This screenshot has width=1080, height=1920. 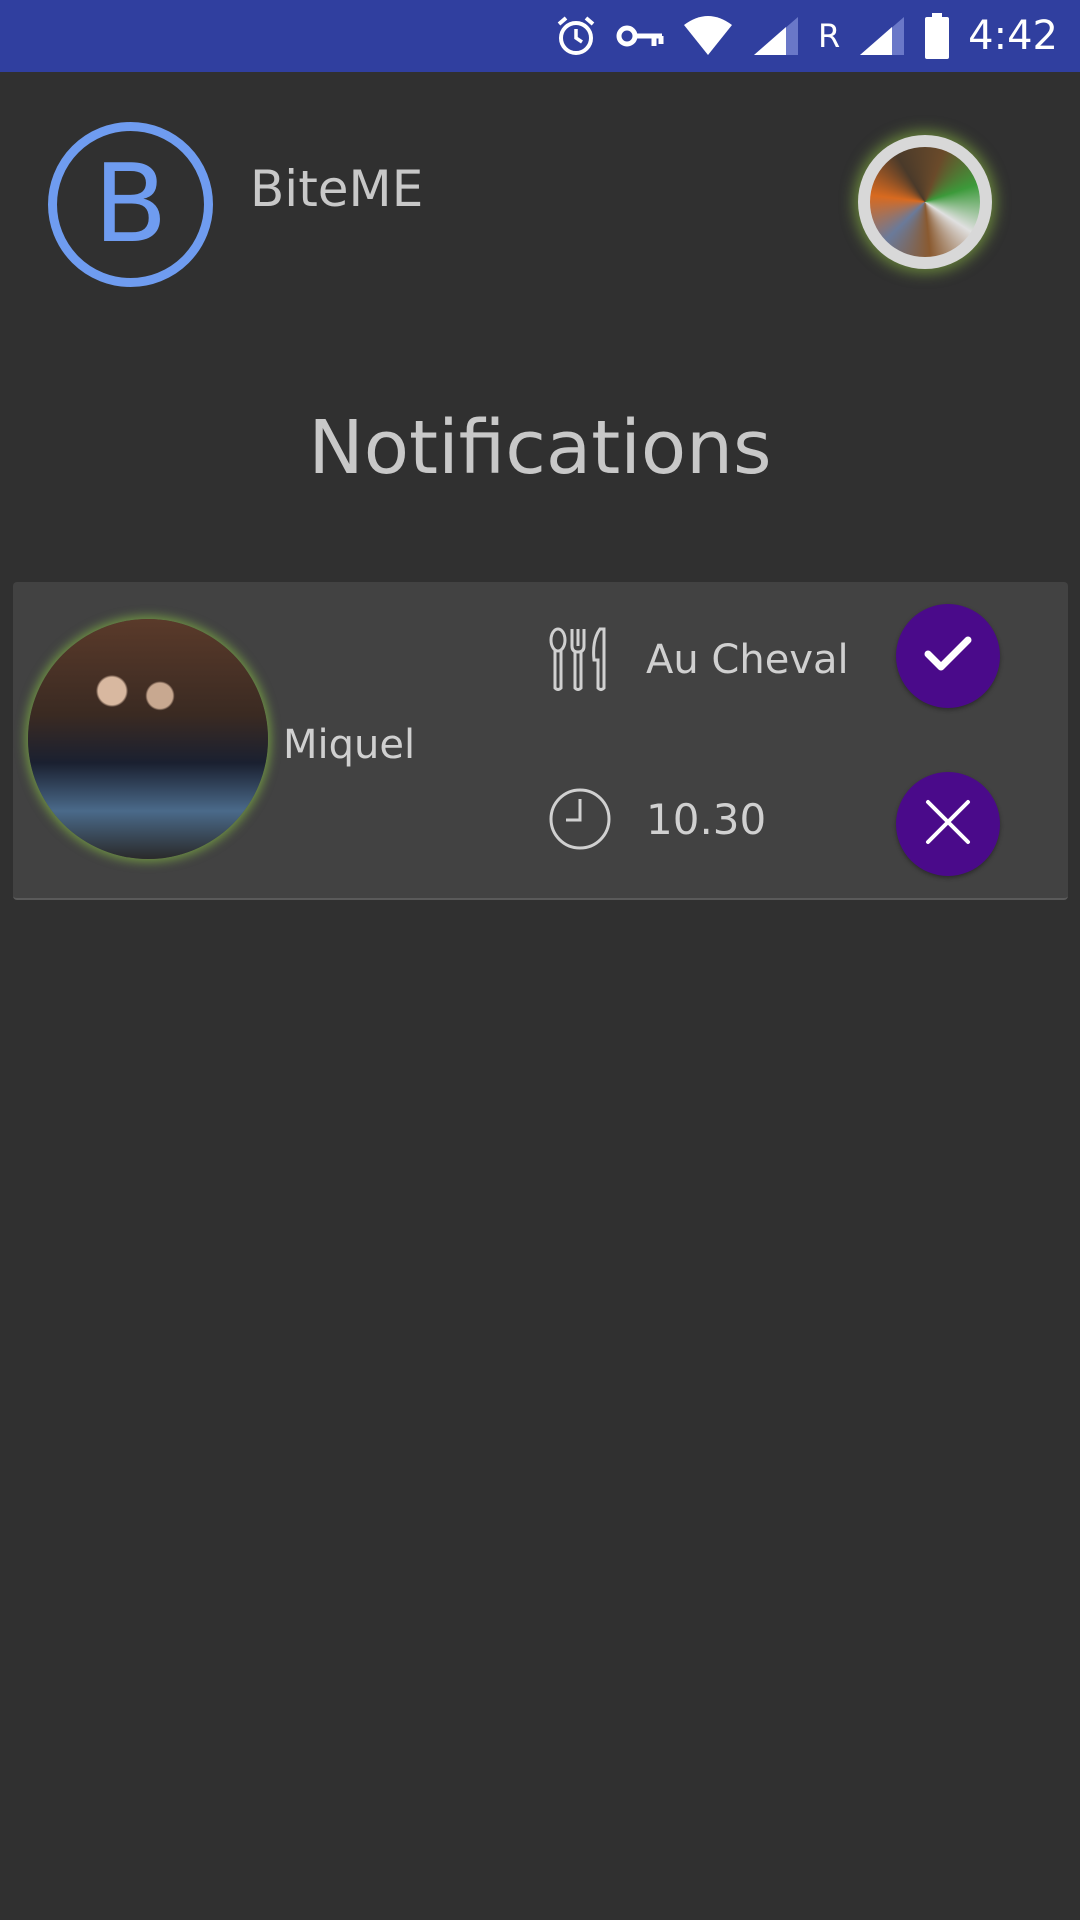 What do you see at coordinates (540, 448) in the screenshot?
I see `page-title: Notifications` at bounding box center [540, 448].